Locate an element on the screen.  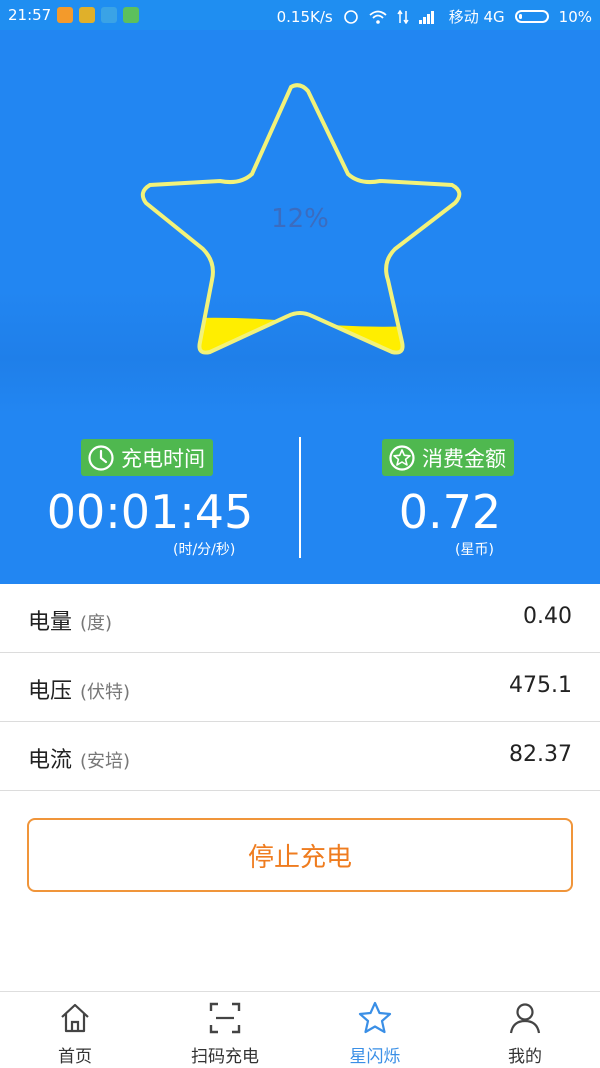
stop-charging-button: 停止充电 is located at coordinates (300, 855).